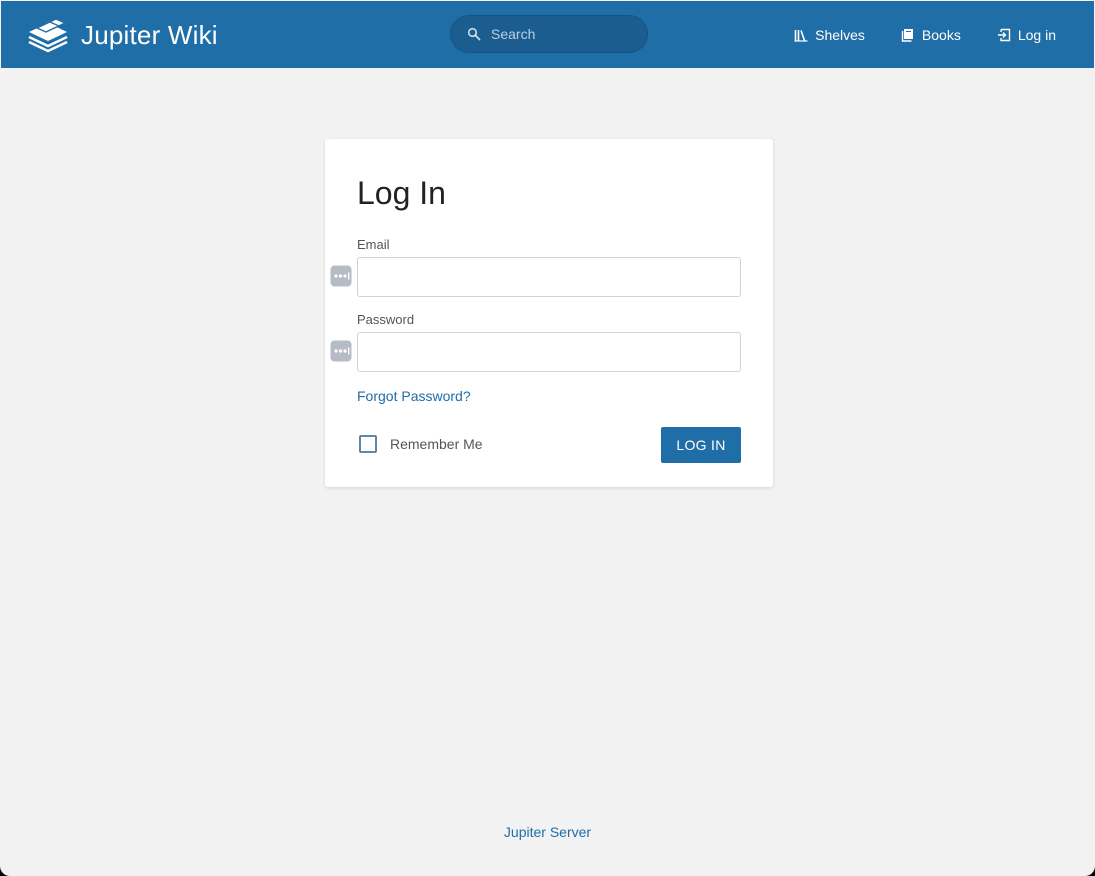 This screenshot has height=876, width=1095. I want to click on logo-link: Jupiter Wiki, so click(122, 35).